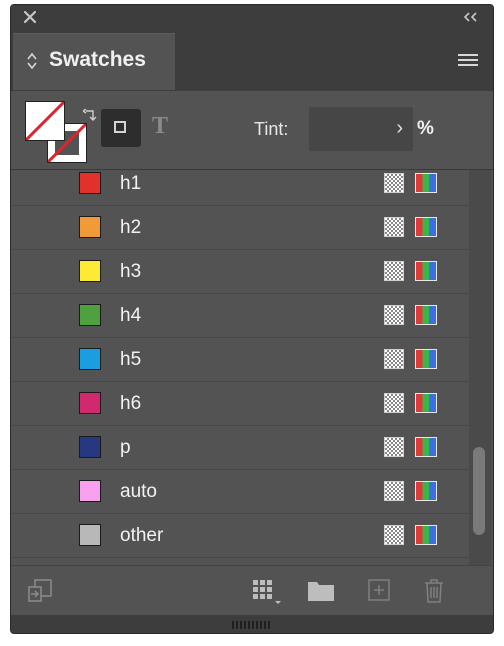  What do you see at coordinates (131, 227) in the screenshot?
I see `swatch-name: h2` at bounding box center [131, 227].